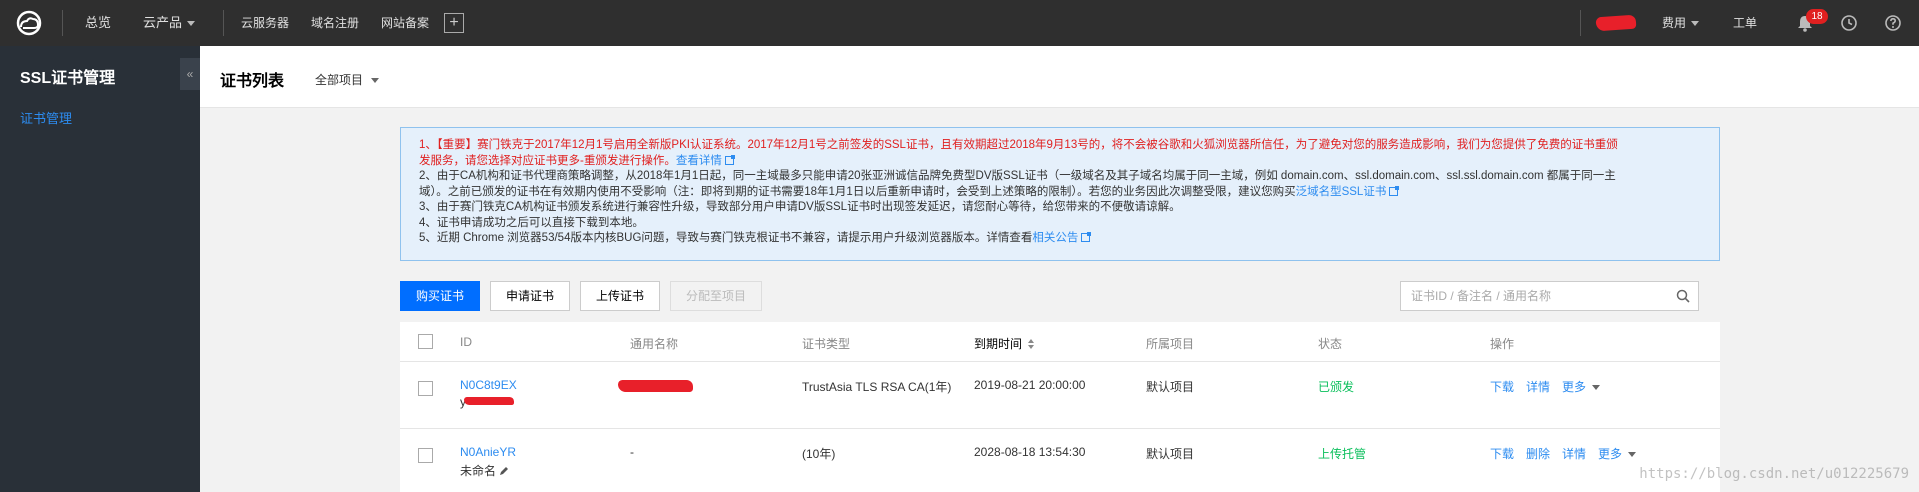 The height and width of the screenshot is (492, 1919). Describe the element at coordinates (1551, 386) in the screenshot. I see `row-actions: 下载 详情 更多` at that location.